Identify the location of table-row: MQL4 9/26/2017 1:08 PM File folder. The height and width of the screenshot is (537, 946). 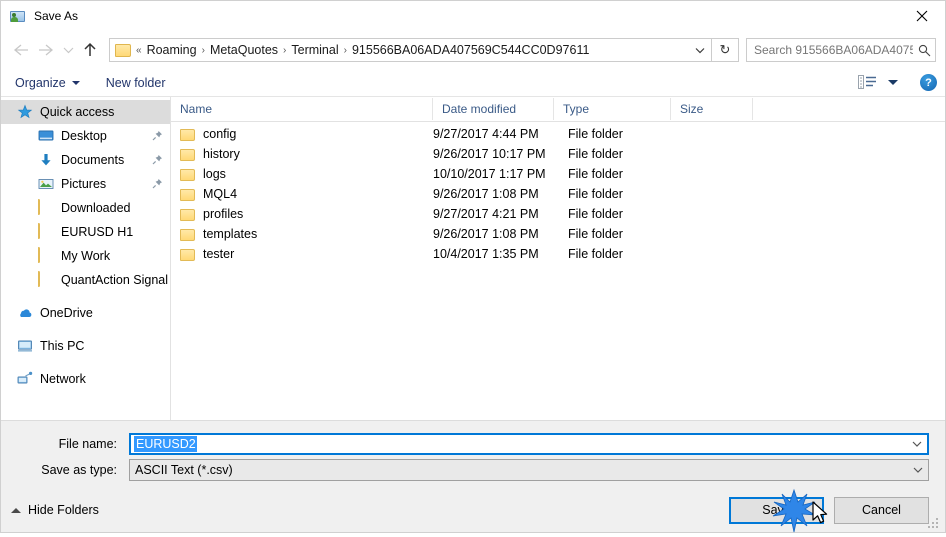
(558, 194).